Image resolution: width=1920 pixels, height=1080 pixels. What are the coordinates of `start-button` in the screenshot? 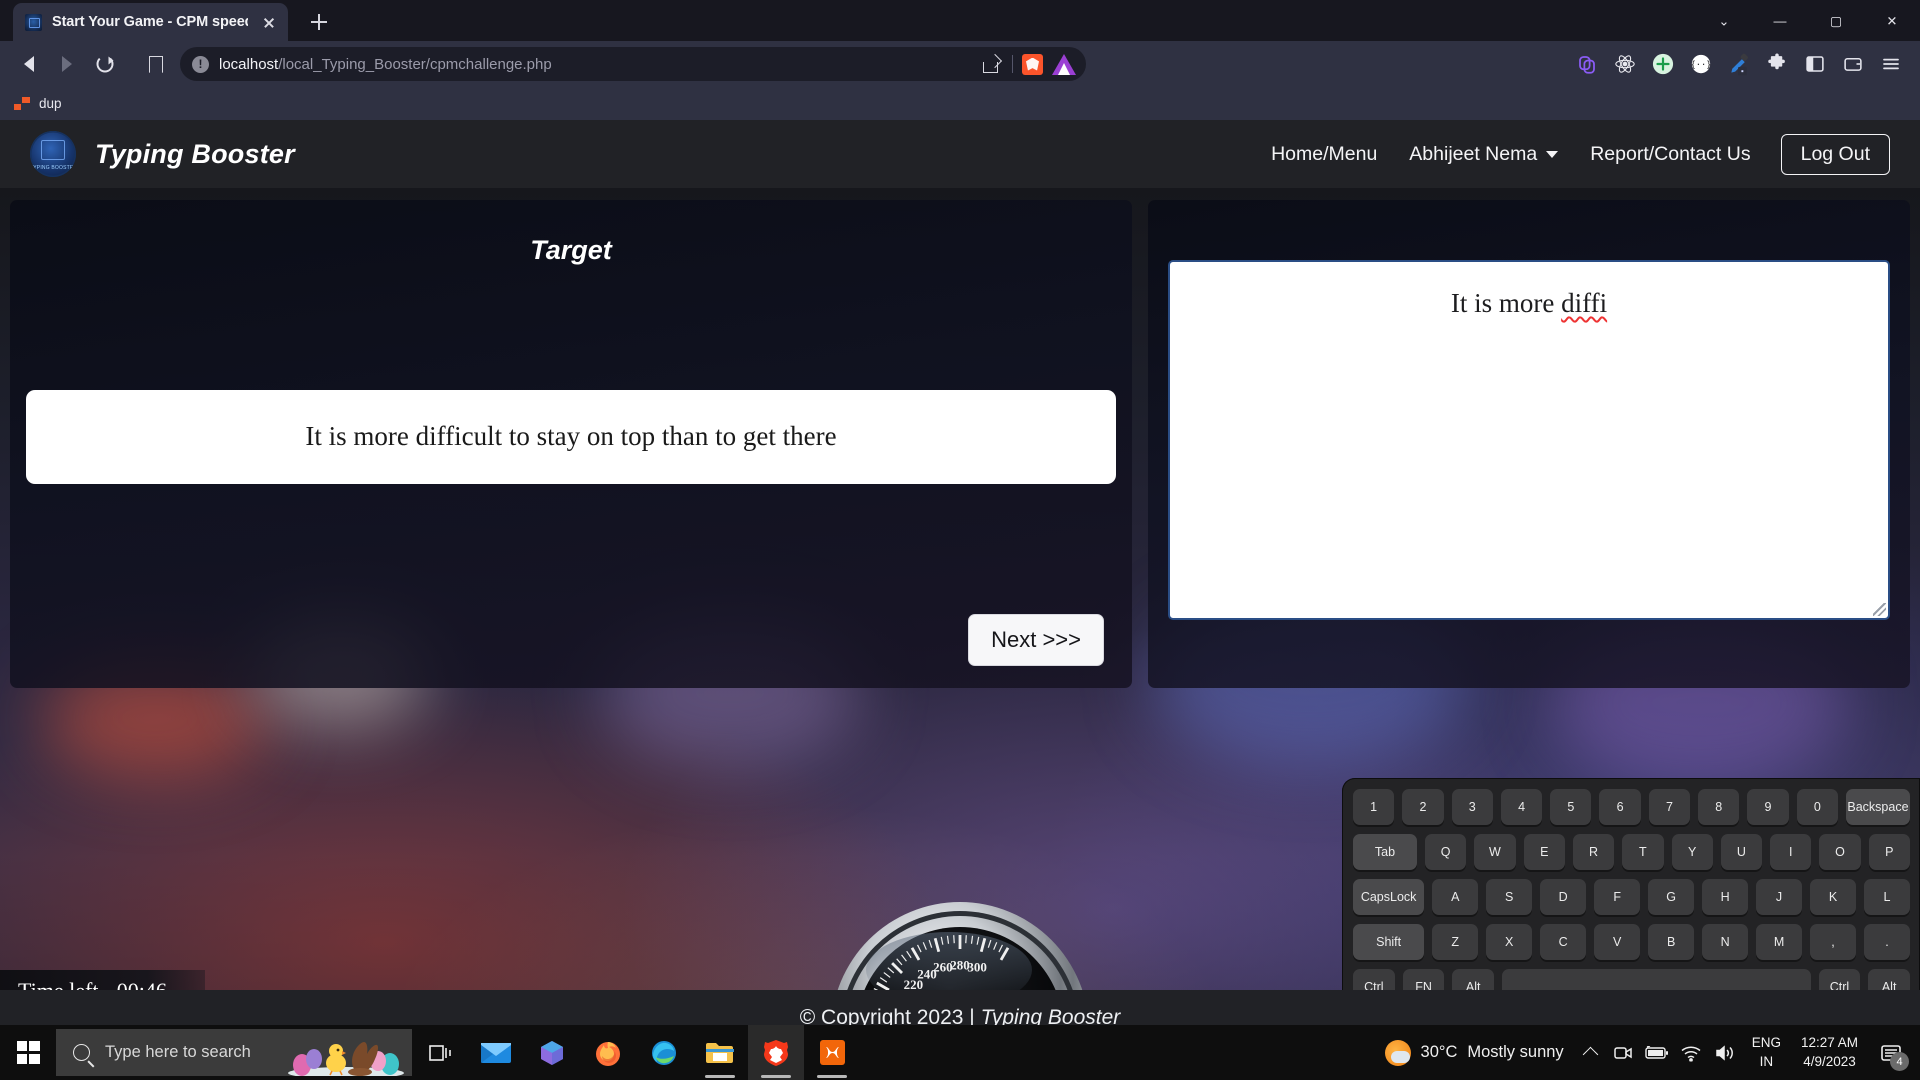 It's located at (28, 1052).